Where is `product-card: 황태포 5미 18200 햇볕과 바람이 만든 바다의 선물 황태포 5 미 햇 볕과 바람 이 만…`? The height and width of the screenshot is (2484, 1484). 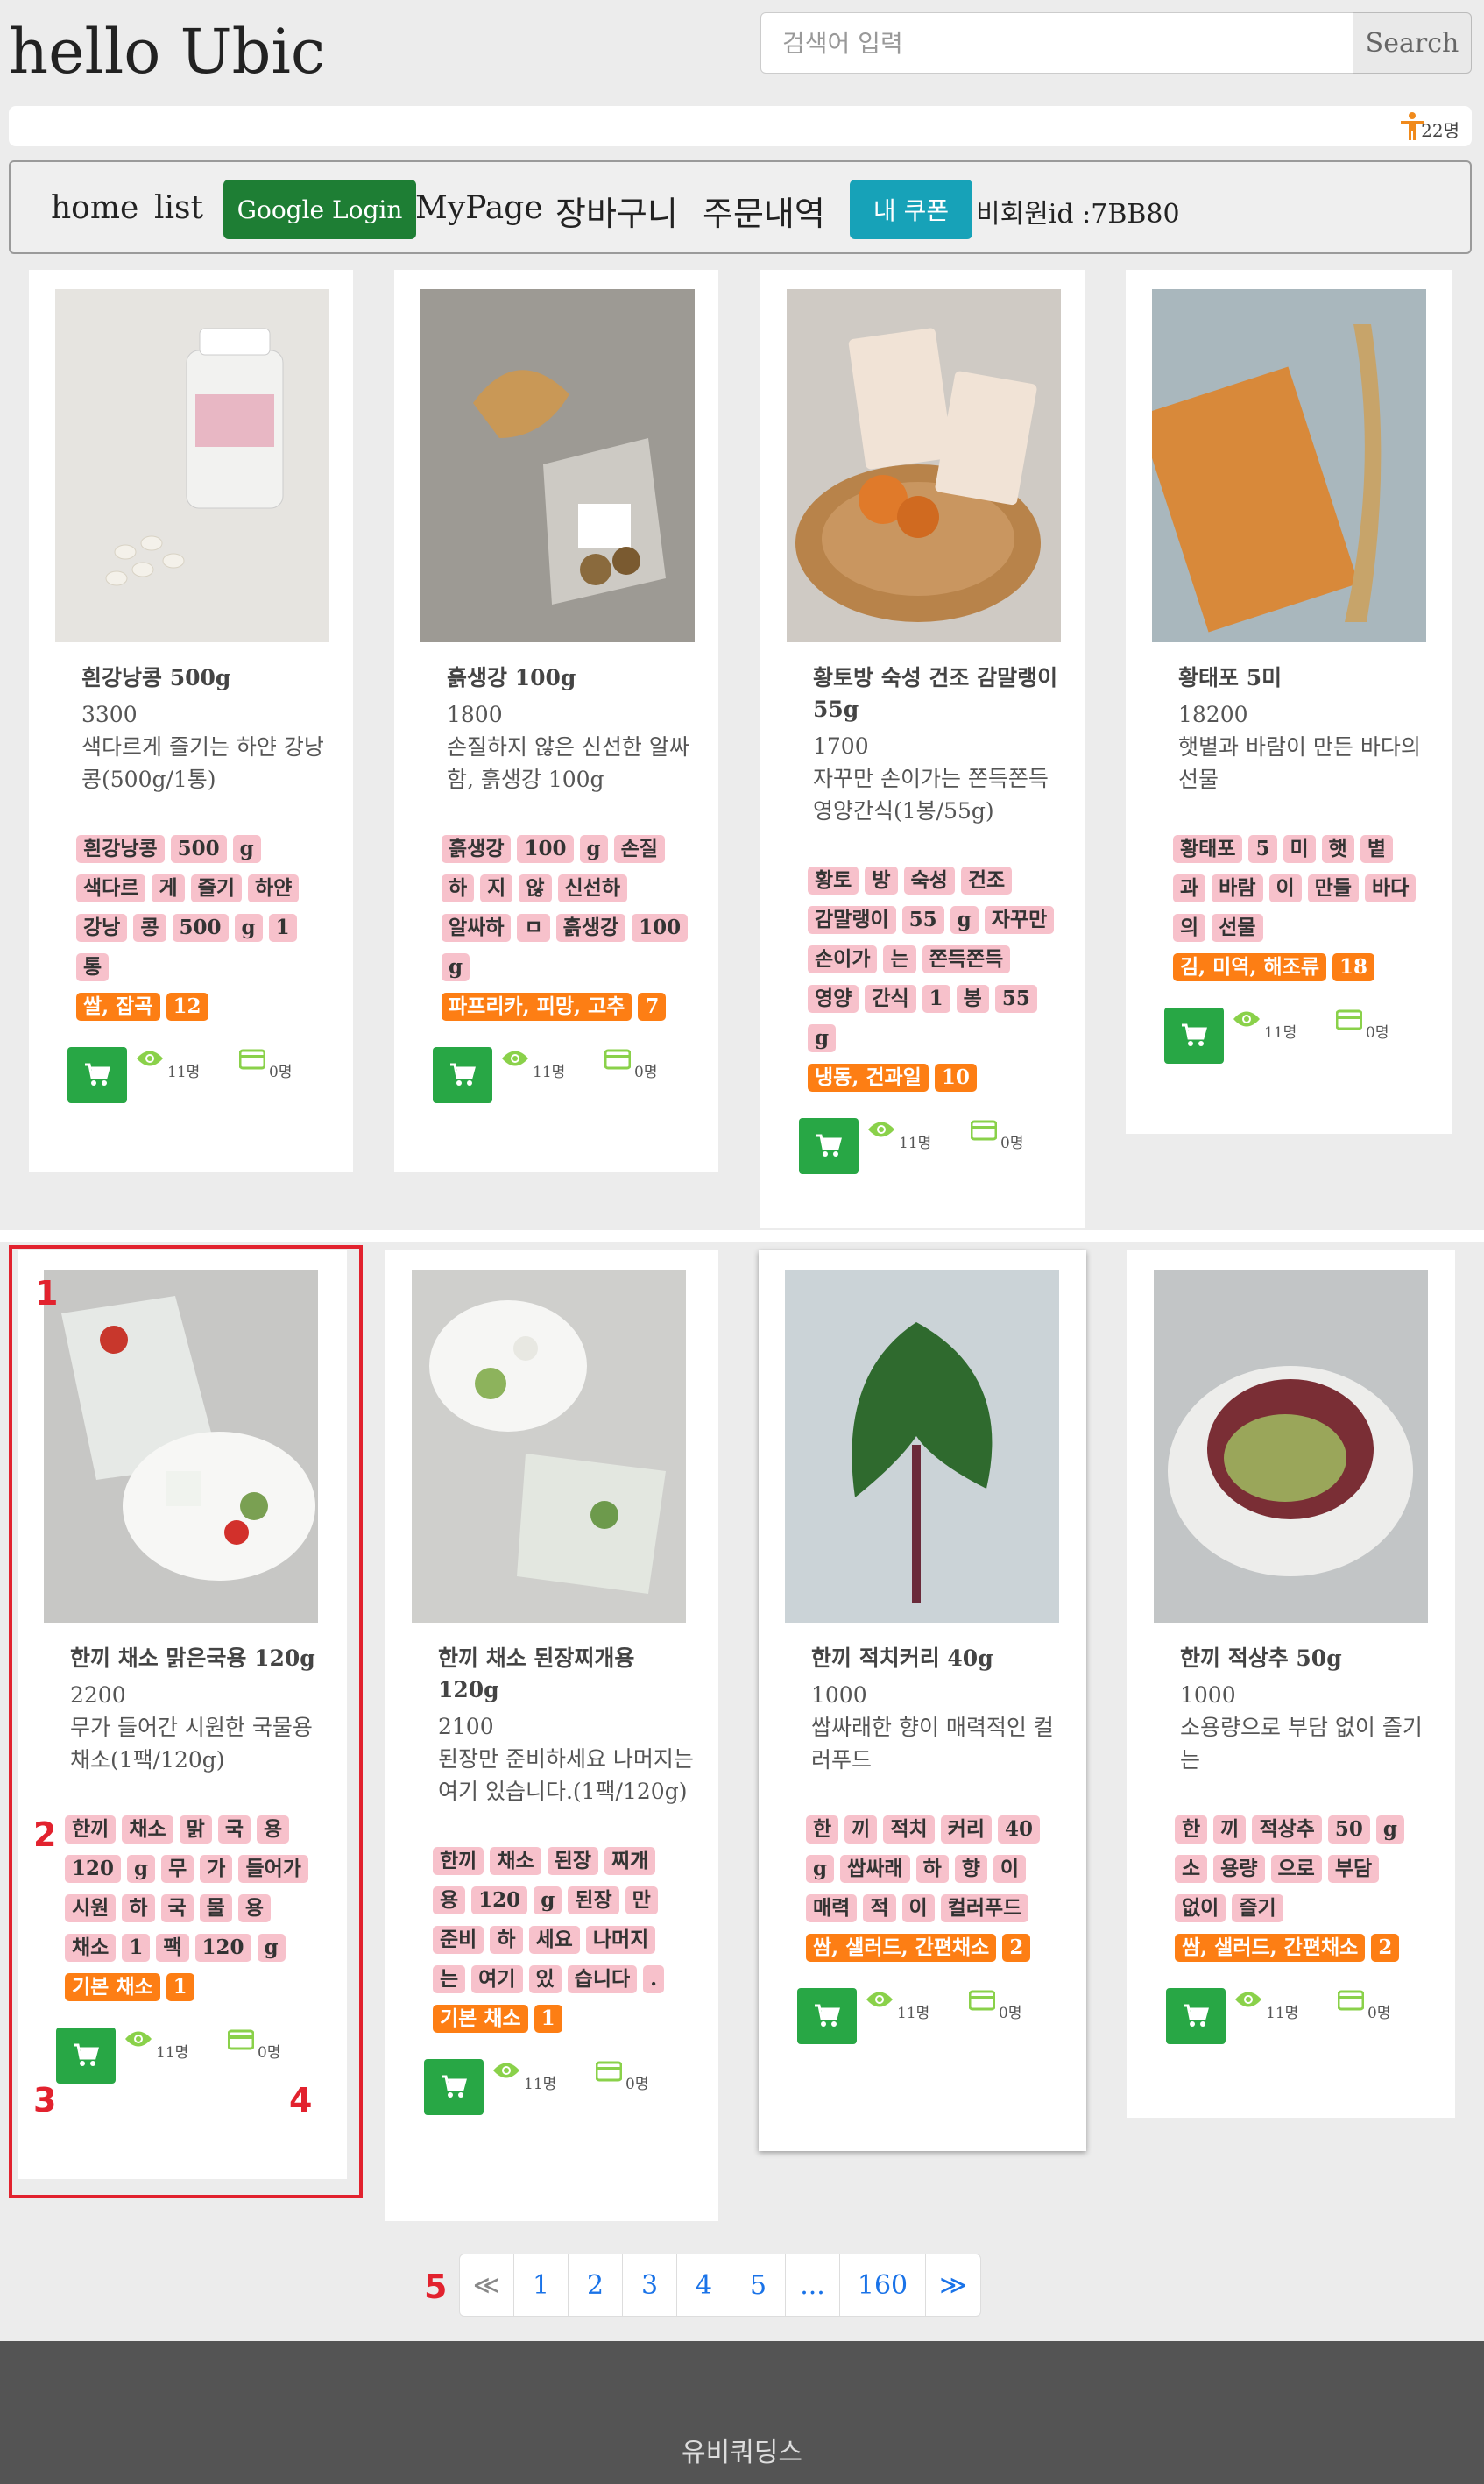
product-card: 황태포 5미 18200 햇볕과 바람이 만든 바다의 선물 황태포 5 미 햇 볕과 바람 이 만… is located at coordinates (1289, 702).